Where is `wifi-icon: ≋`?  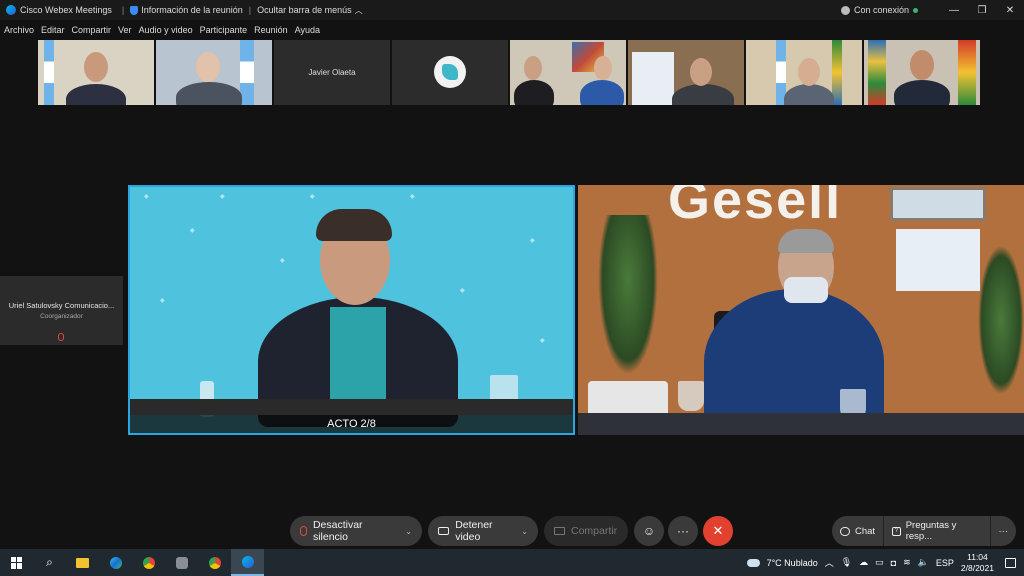 wifi-icon: ≋ is located at coordinates (907, 562).